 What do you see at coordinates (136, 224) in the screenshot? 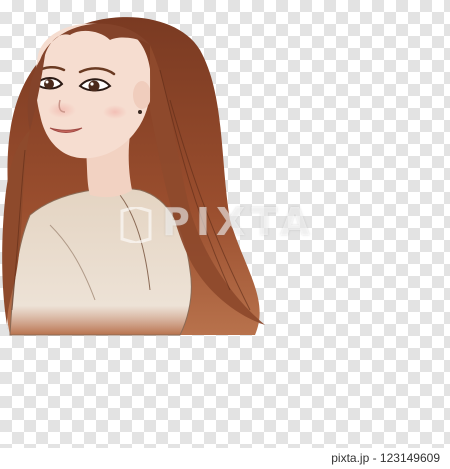
I see `pixta-logo-icon` at bounding box center [136, 224].